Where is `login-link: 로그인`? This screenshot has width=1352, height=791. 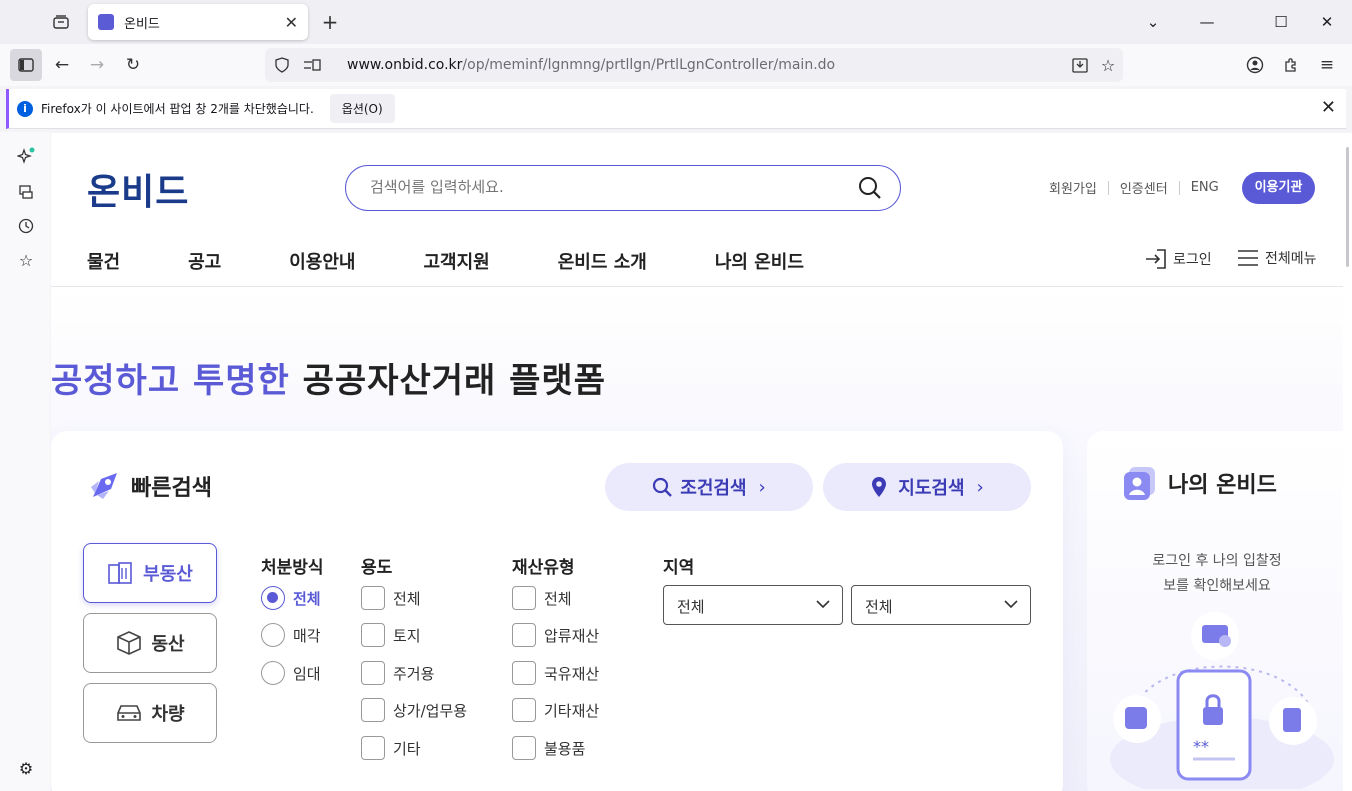
login-link: 로그인 is located at coordinates (1178, 259).